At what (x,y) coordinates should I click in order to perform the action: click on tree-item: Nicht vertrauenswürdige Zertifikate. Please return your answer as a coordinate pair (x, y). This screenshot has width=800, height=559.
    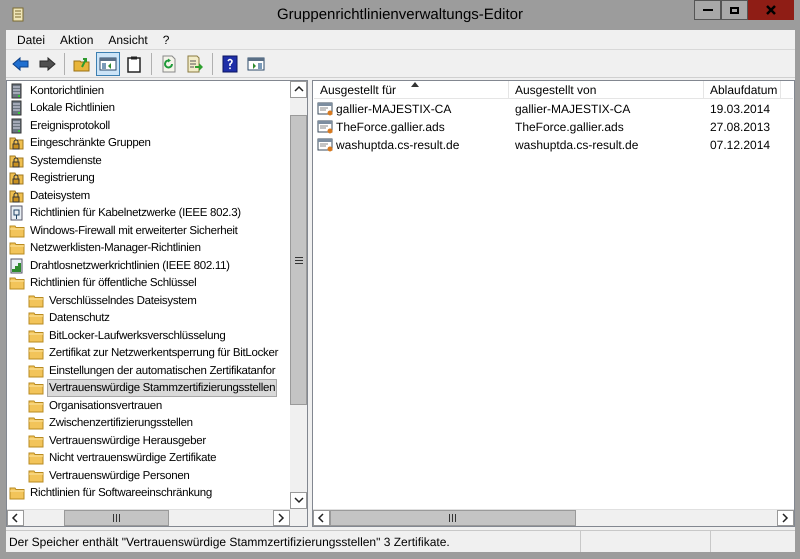
    Looking at the image, I should click on (132, 458).